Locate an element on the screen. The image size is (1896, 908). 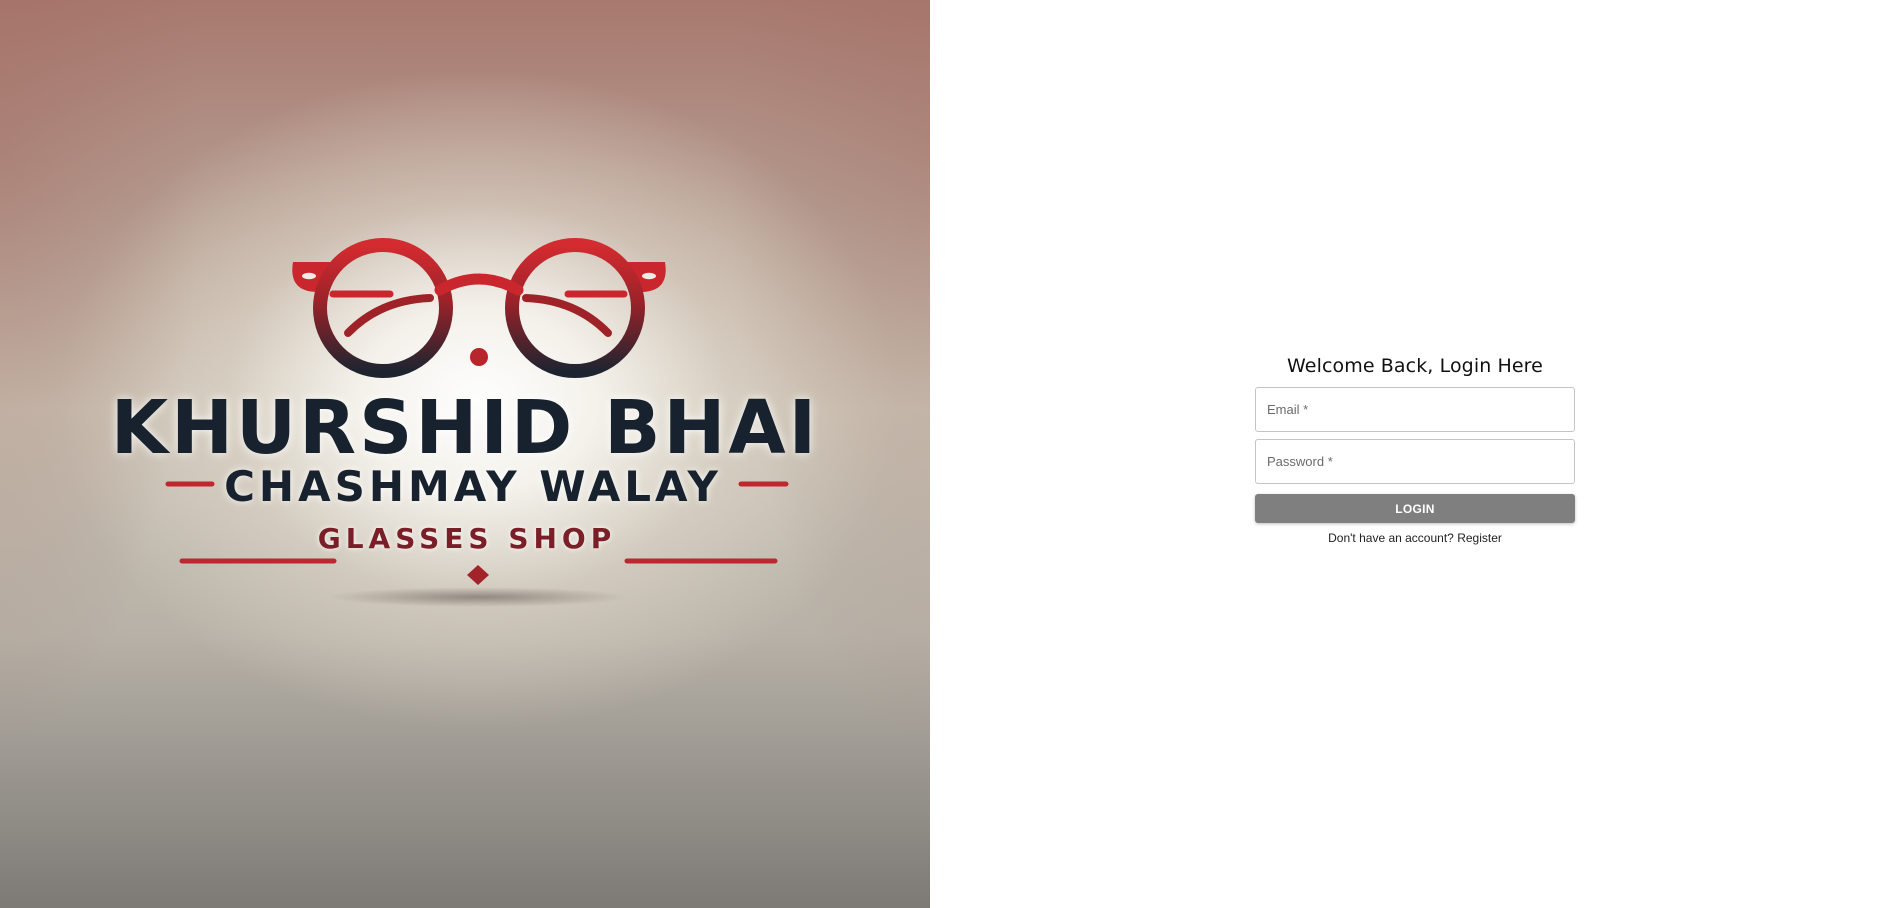
email-field is located at coordinates (1415, 409).